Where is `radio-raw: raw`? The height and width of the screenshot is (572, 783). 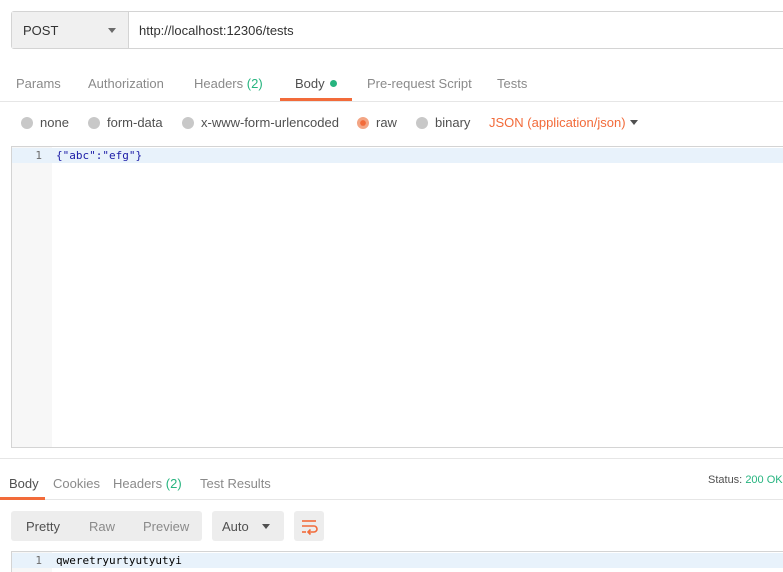 radio-raw: raw is located at coordinates (377, 122).